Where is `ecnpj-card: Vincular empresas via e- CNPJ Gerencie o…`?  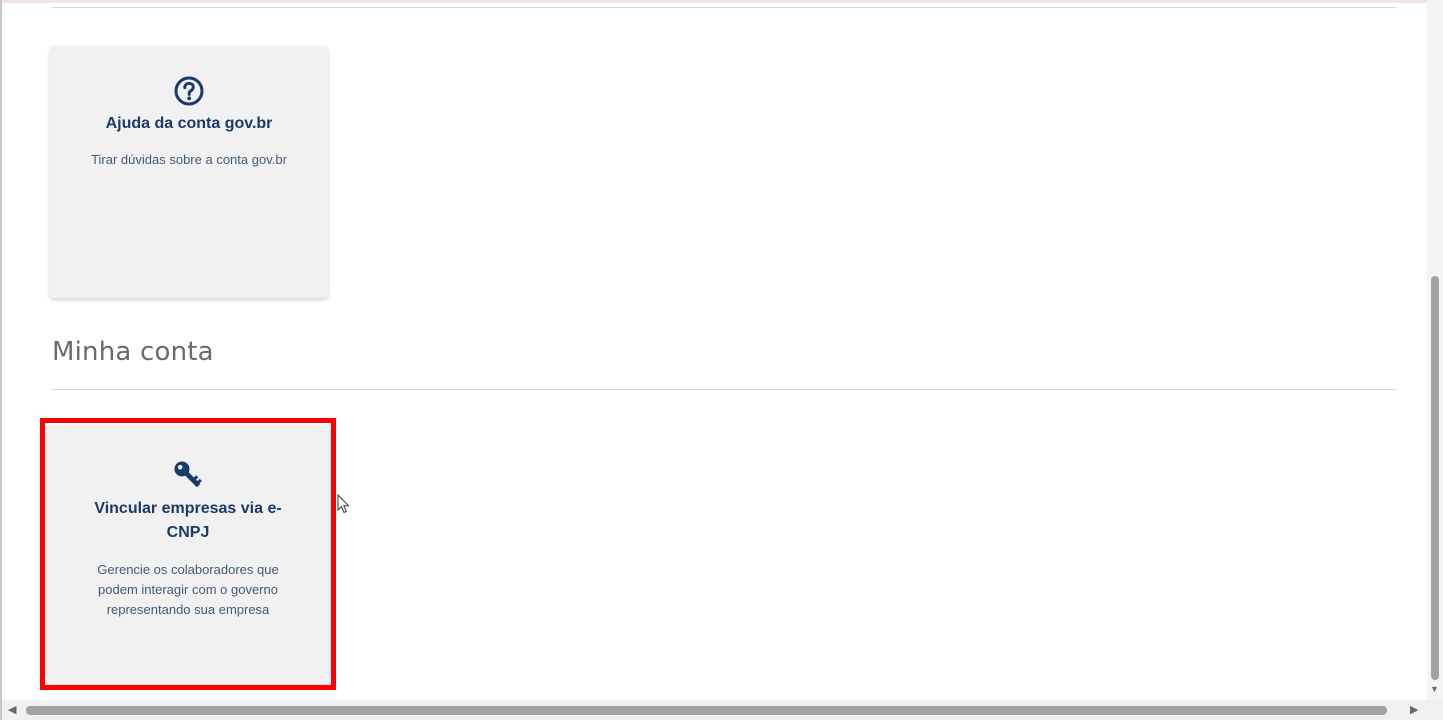
ecnpj-card: Vincular empresas via e- CNPJ Gerencie o… is located at coordinates (188, 554).